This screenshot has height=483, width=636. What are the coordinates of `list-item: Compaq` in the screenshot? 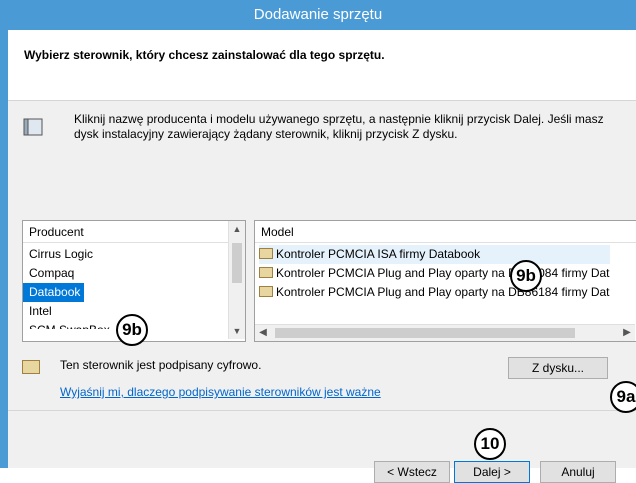 It's located at (66, 273).